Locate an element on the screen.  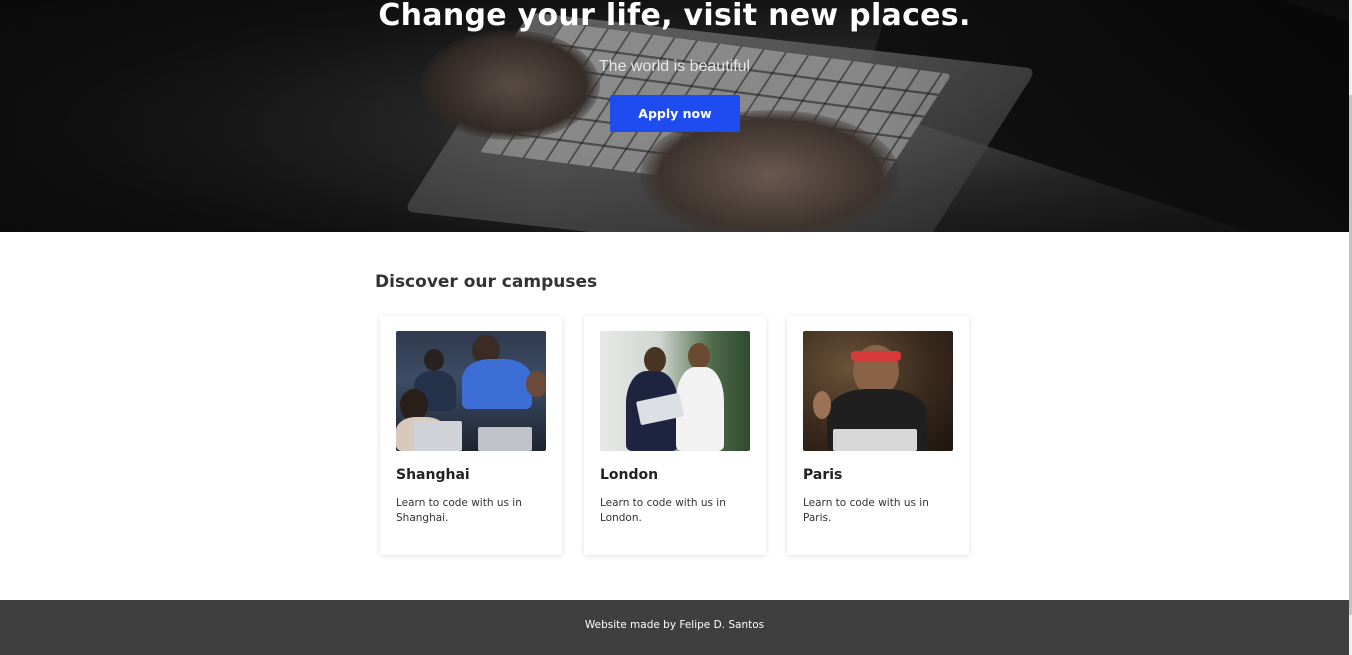
apply-now-button: Apply now is located at coordinates (675, 113).